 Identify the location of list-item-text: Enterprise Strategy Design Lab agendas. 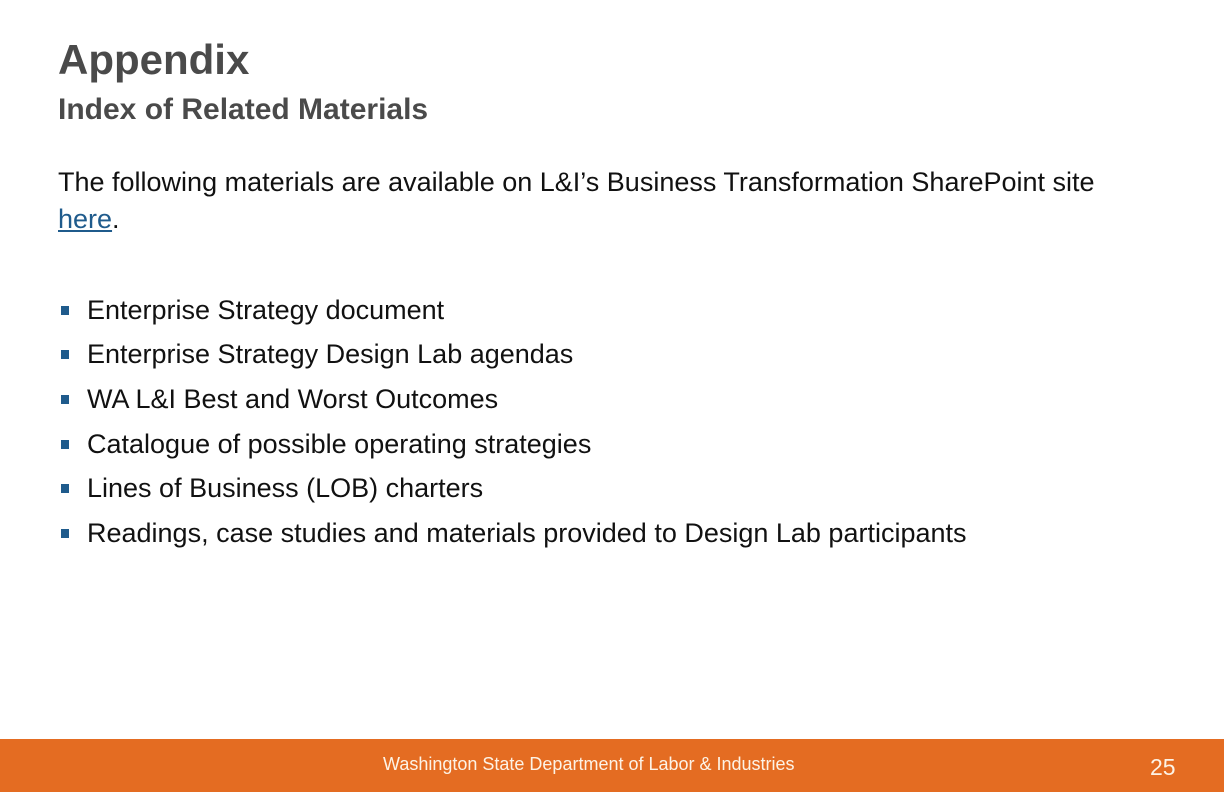
(330, 354).